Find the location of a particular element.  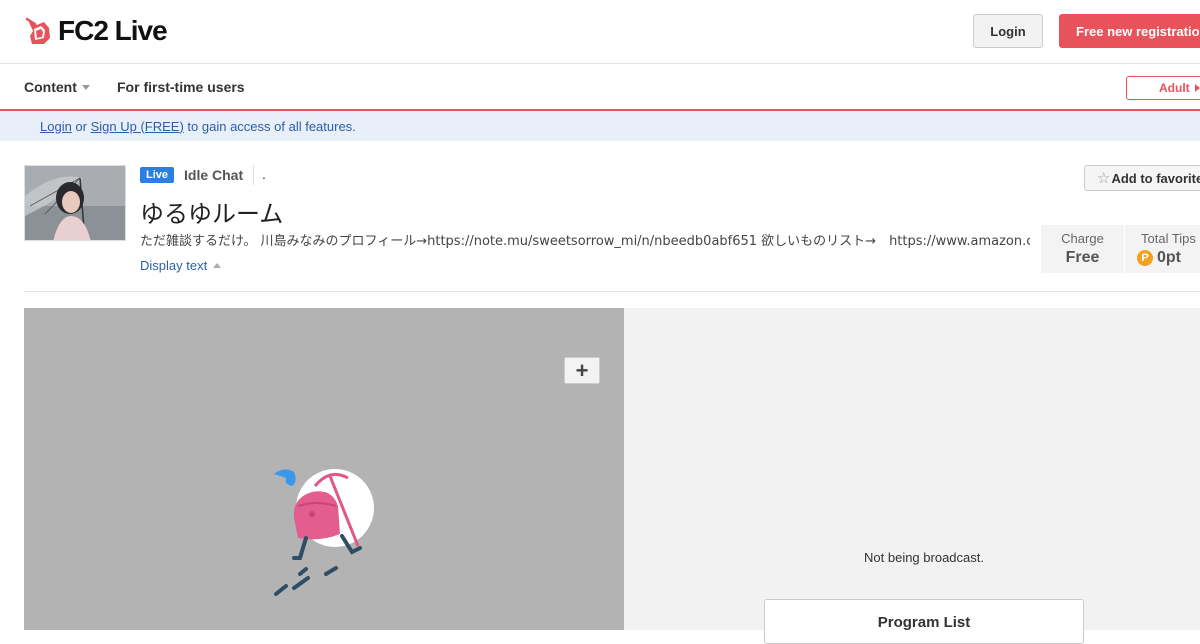

tips-value-row: P 0pt is located at coordinates (1168, 258).